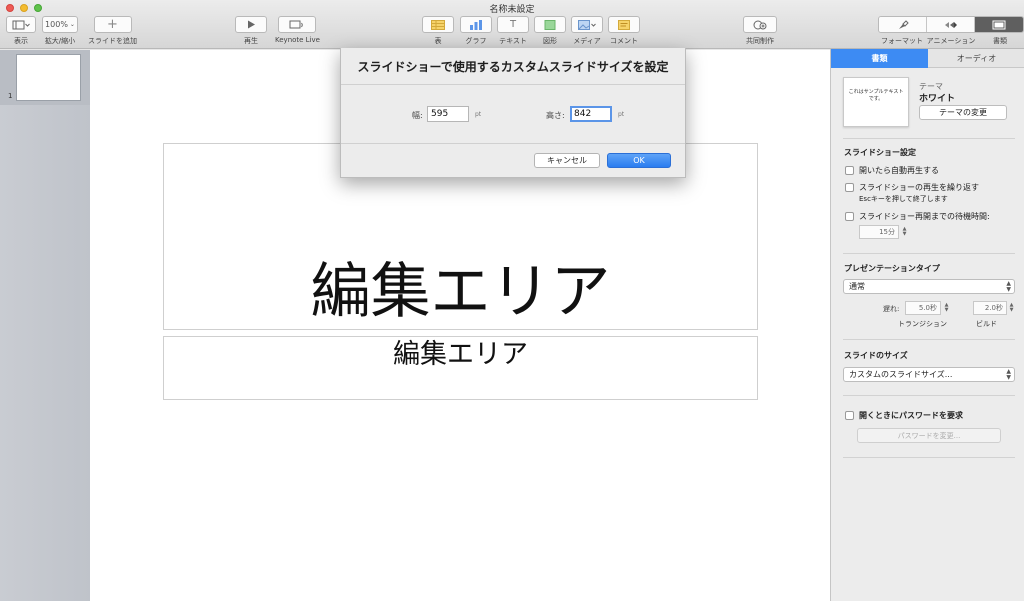 This screenshot has height=601, width=1024. Describe the element at coordinates (48, 77) in the screenshot. I see `slide-thumbnail` at that location.